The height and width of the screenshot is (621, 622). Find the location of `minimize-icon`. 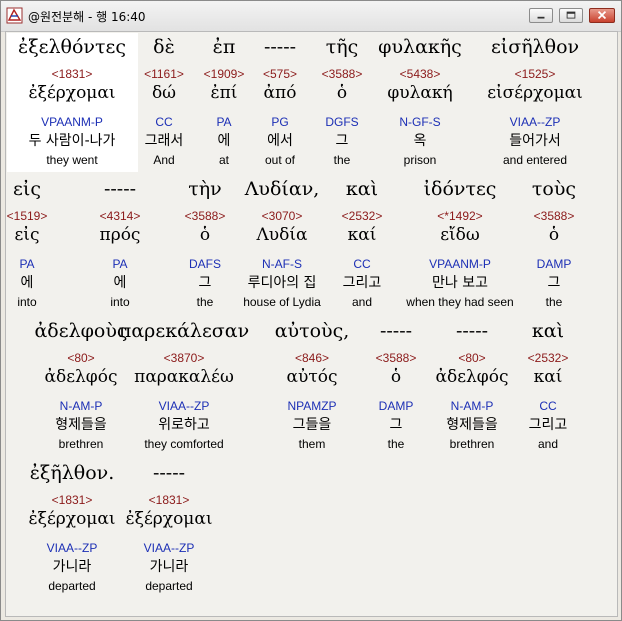

minimize-icon is located at coordinates (541, 17).